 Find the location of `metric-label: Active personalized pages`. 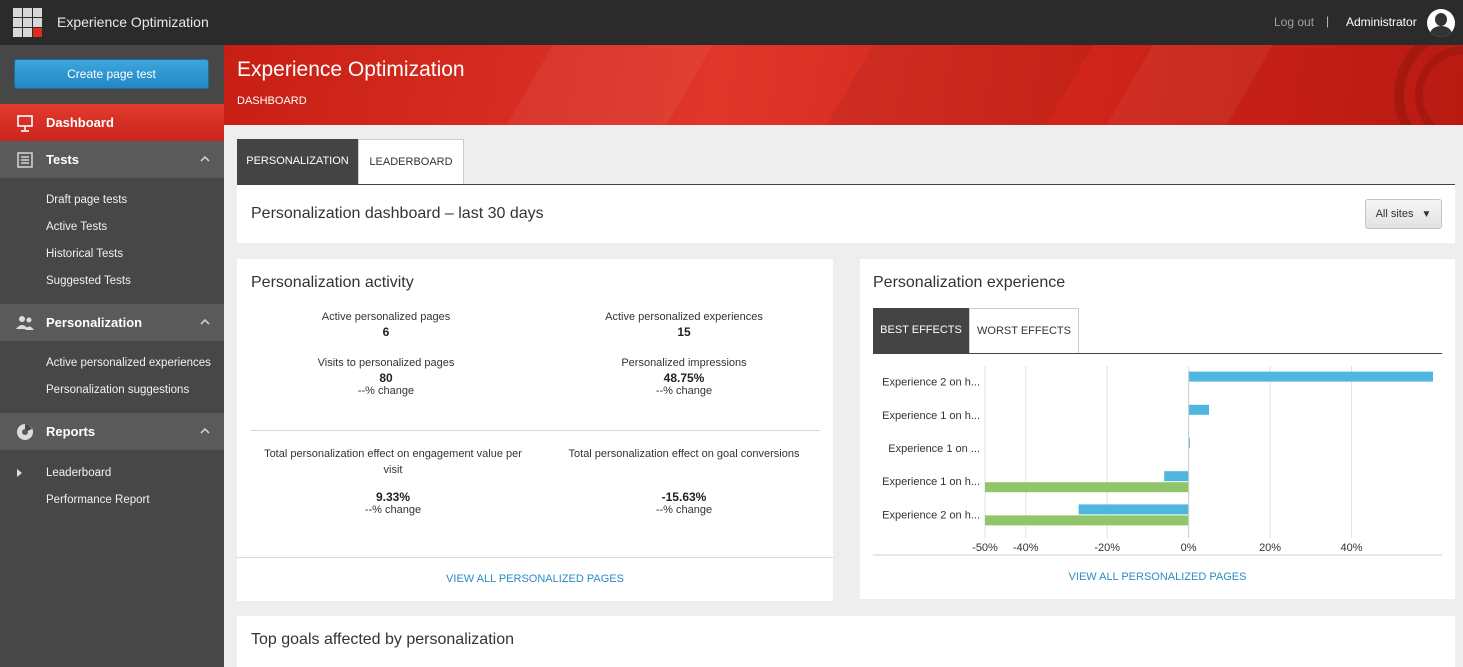

metric-label: Active personalized pages is located at coordinates (386, 317).